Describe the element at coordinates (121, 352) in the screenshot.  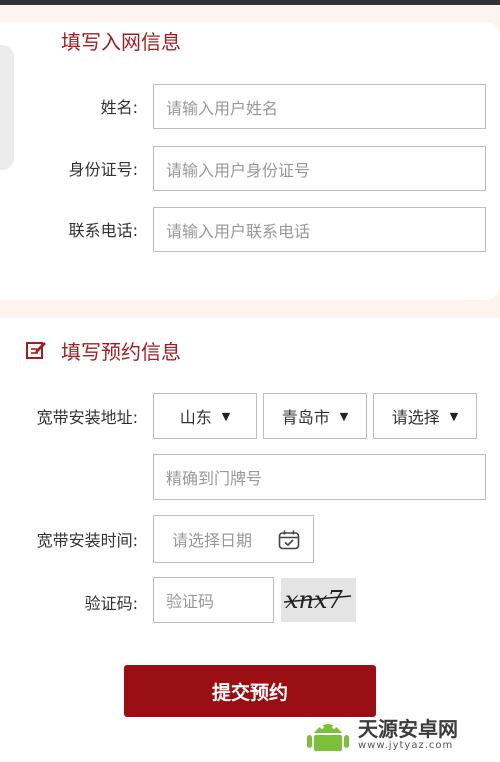
I see `booking-section-title: 填写预约信息` at that location.